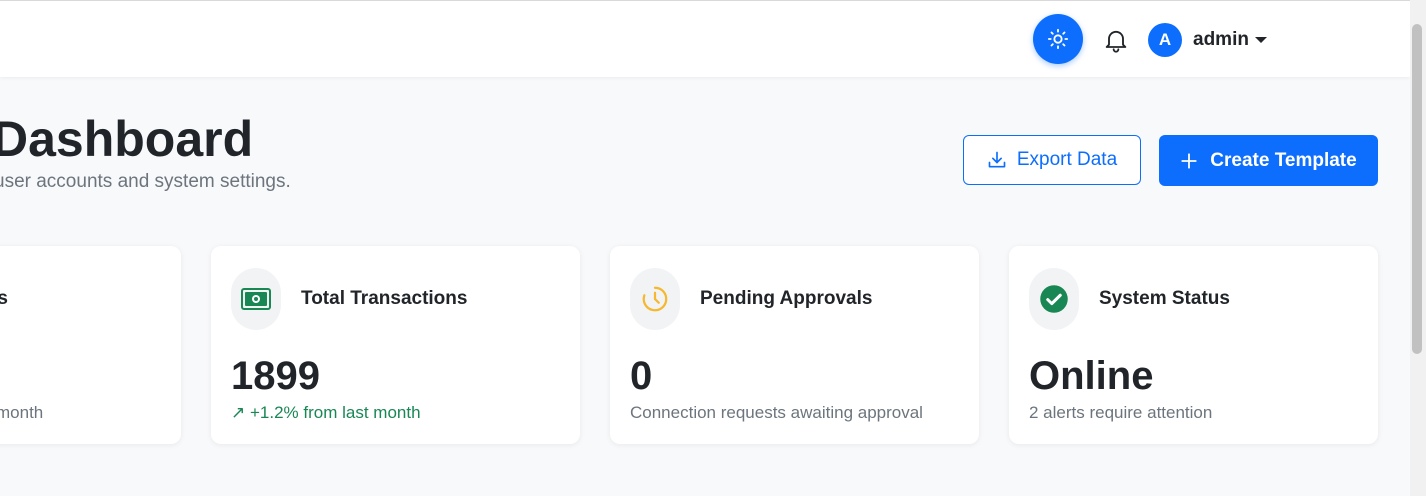  Describe the element at coordinates (1189, 160) in the screenshot. I see `plus-icon` at that location.